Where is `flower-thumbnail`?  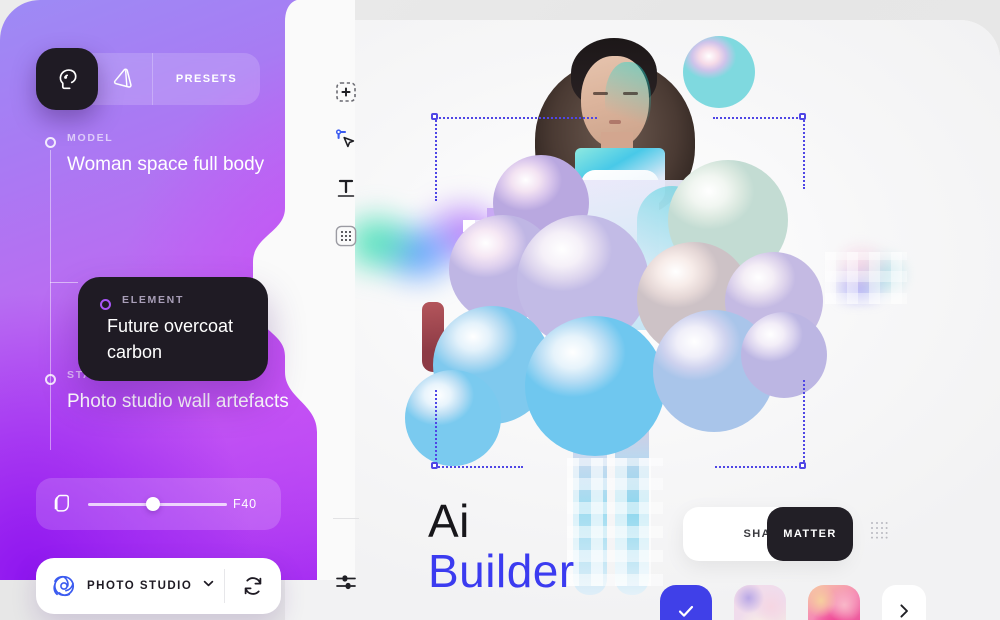
flower-thumbnail is located at coordinates (834, 602).